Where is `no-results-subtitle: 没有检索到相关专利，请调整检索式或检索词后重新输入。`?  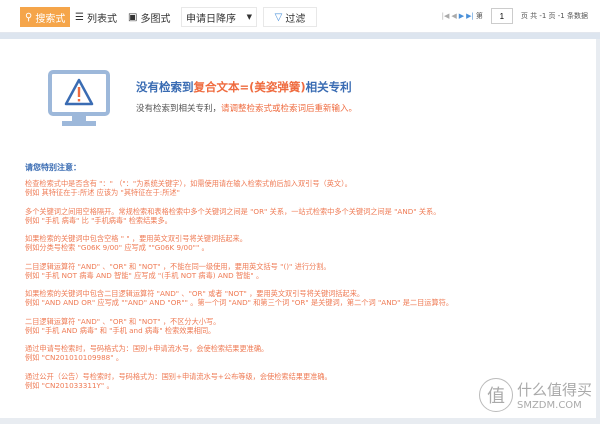 no-results-subtitle: 没有检索到相关专利，请调整检索式或检索词后重新输入。 is located at coordinates (247, 109).